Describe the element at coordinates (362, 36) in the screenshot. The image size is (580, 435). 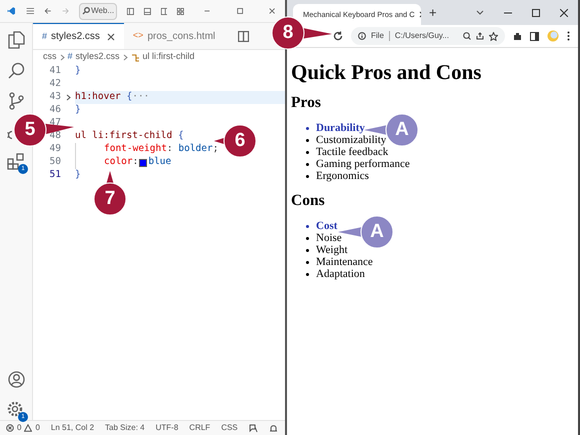
I see `info-icon` at that location.